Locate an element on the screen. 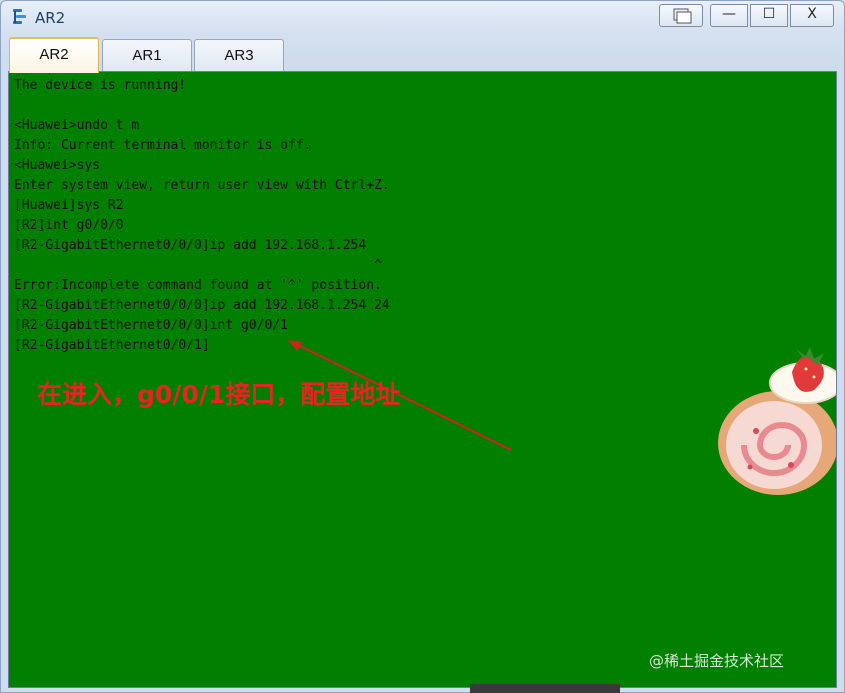  watermark: @稀土掘金技术社区 is located at coordinates (717, 661).